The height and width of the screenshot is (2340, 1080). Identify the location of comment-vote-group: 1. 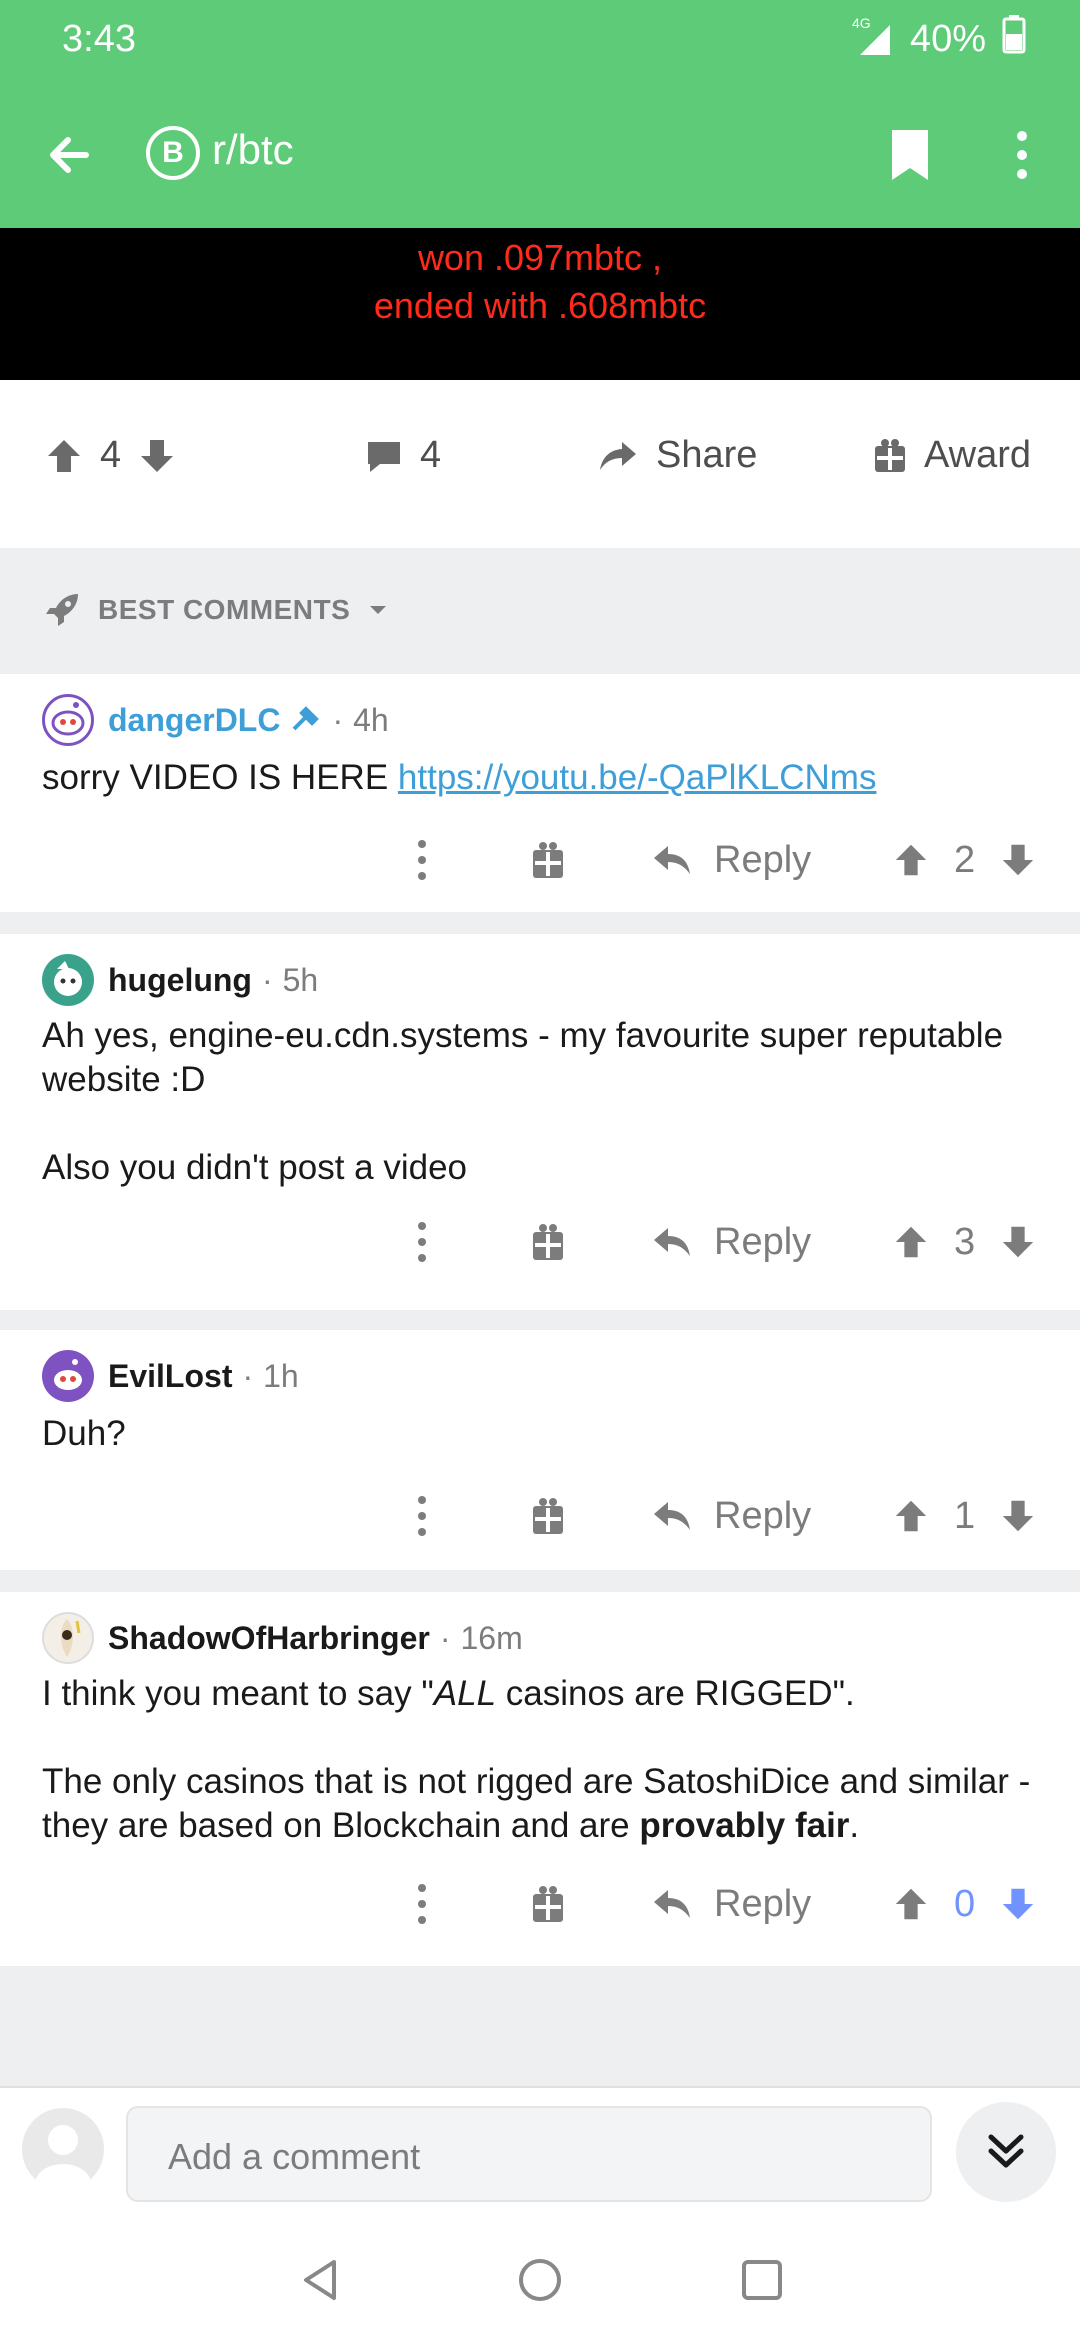
(964, 1516).